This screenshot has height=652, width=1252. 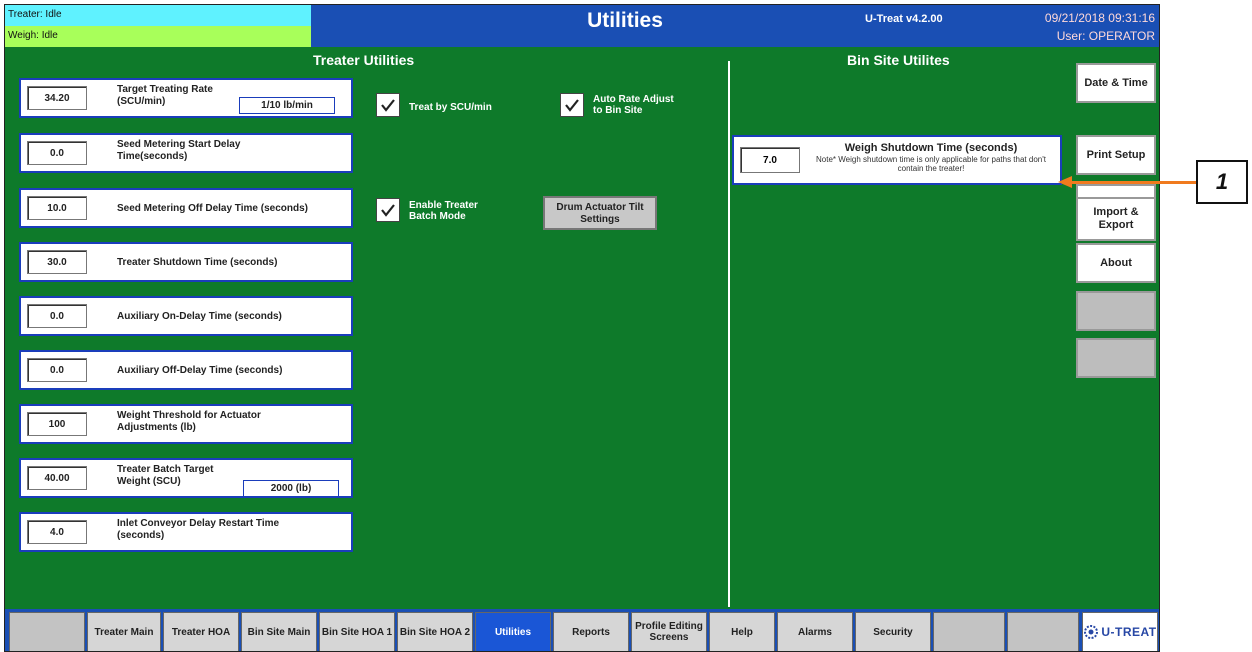 What do you see at coordinates (57, 532) in the screenshot?
I see `inlet-conveyor-delay-input: 4.0` at bounding box center [57, 532].